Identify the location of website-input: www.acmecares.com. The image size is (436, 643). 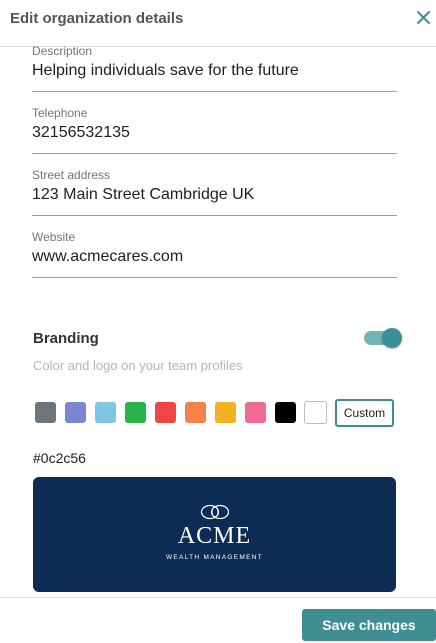
(107, 257).